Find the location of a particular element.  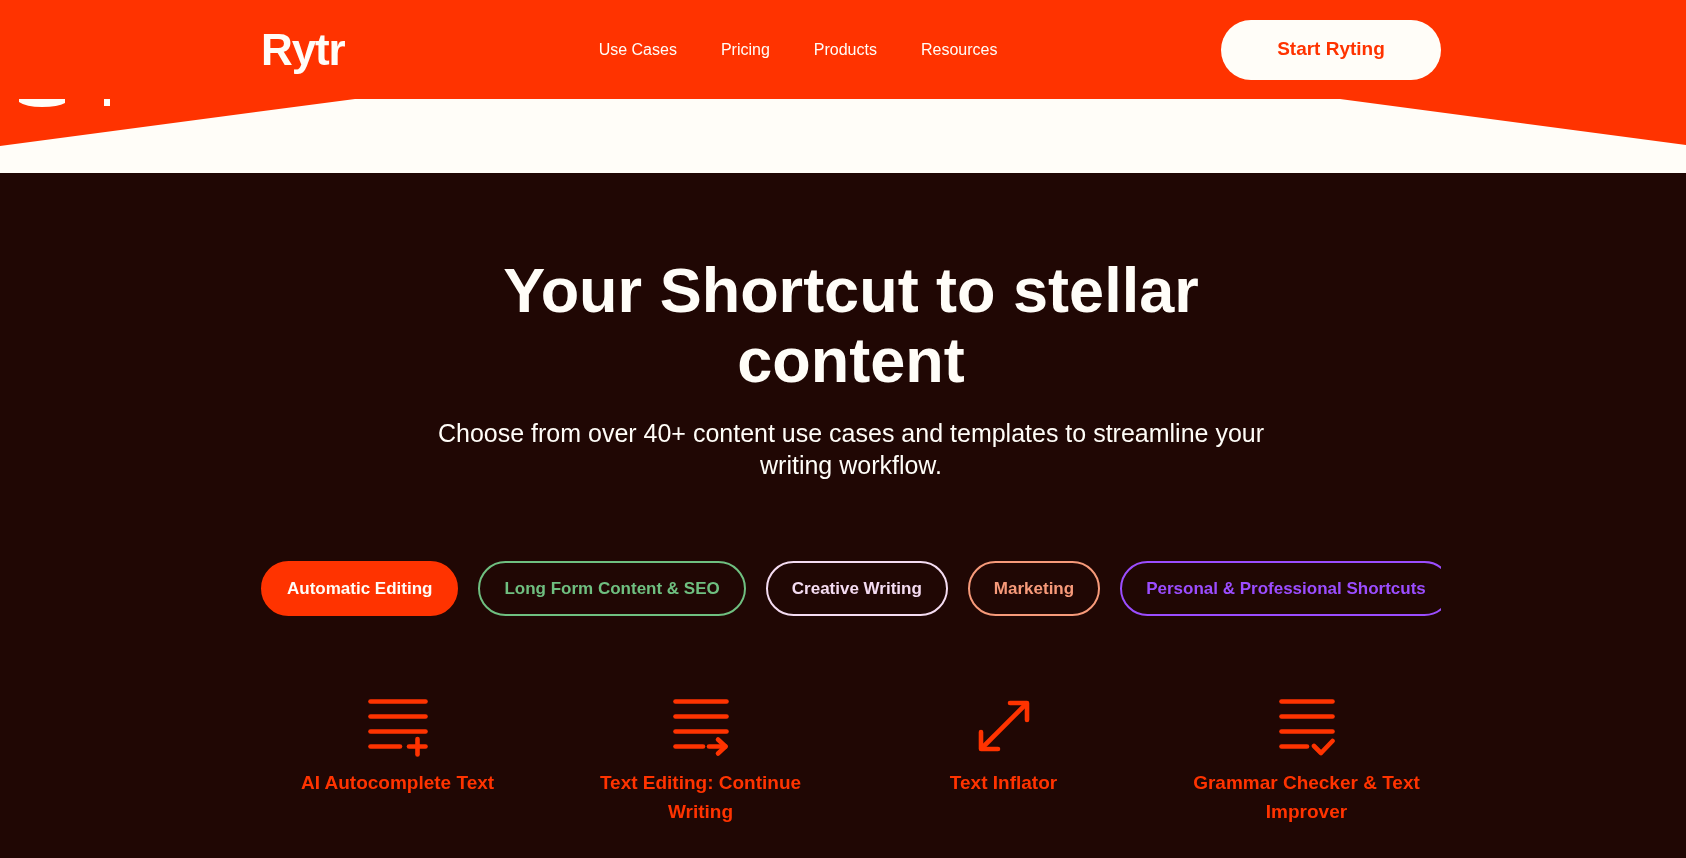

diagonal-arrows-icon is located at coordinates (1003, 726).